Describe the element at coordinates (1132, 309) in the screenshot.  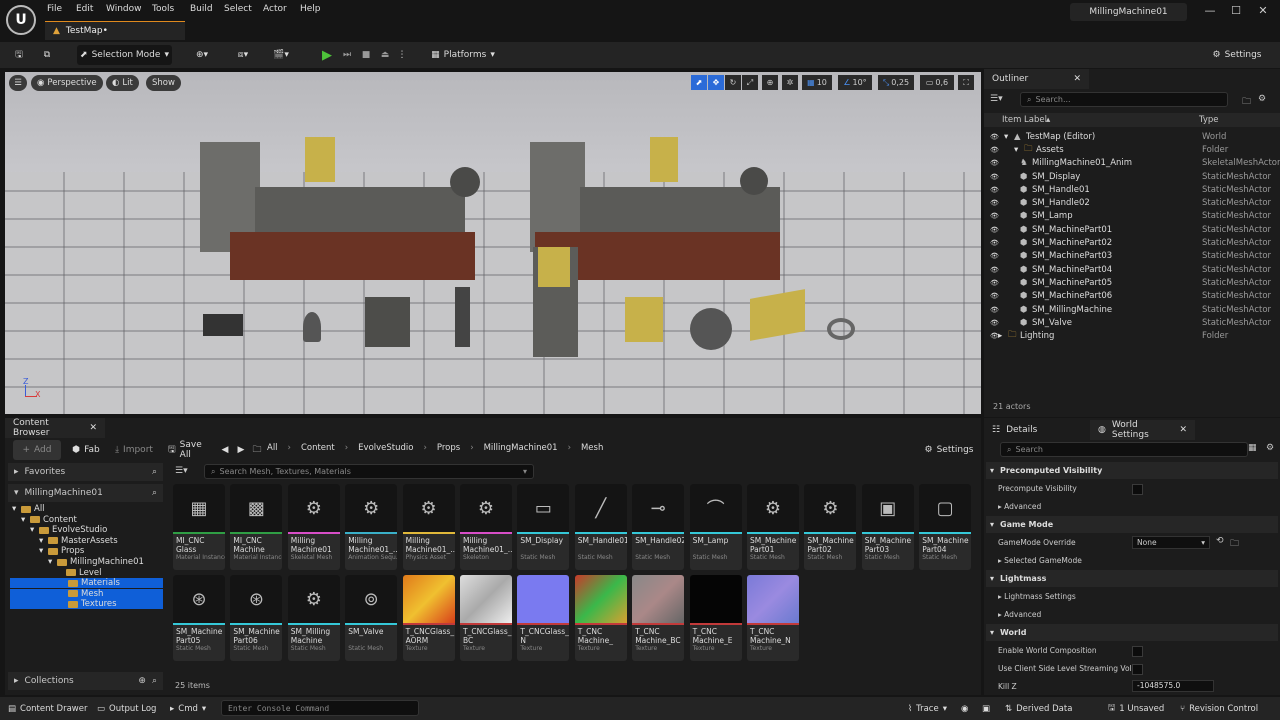
I see `outliner-row: 👁 ⬢ SM_MillingMachine StaticMeshActor` at that location.